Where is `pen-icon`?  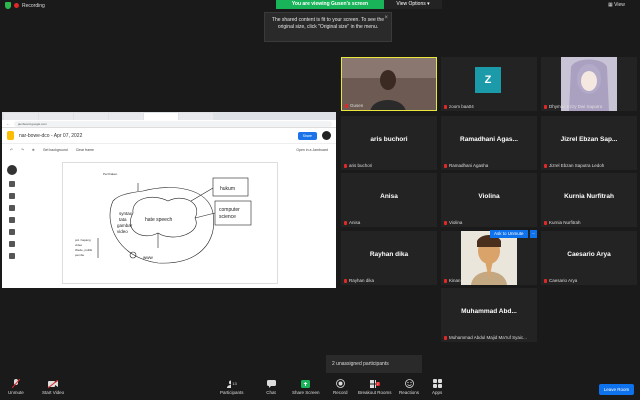
pen-icon is located at coordinates (11, 170).